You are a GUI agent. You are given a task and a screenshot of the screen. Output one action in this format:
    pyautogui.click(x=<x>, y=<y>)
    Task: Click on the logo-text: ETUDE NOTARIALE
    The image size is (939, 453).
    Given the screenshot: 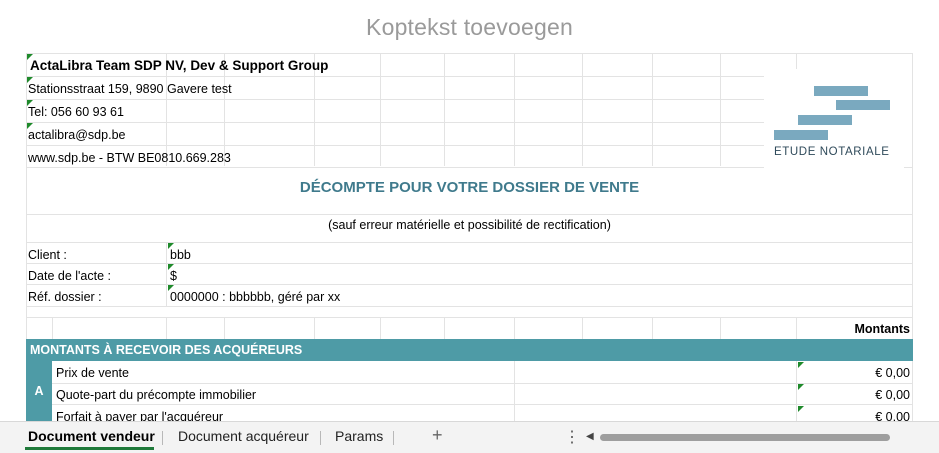 What is the action you would take?
    pyautogui.click(x=832, y=152)
    